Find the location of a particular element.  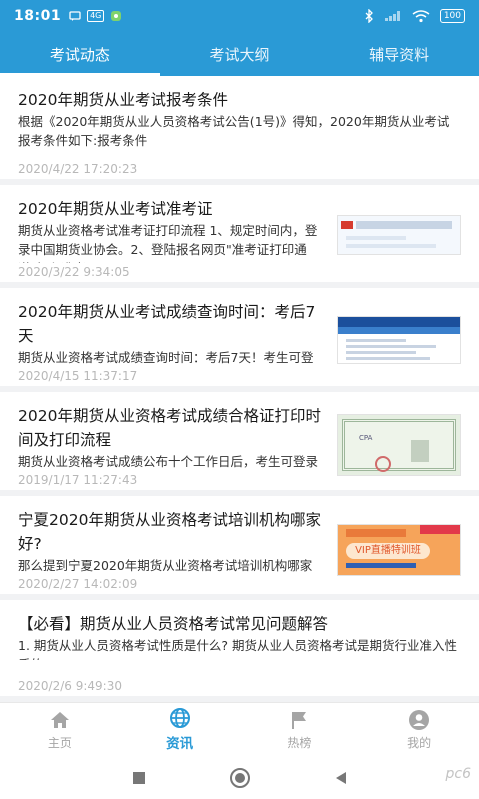

tab-exam-outline: 考试大纲 is located at coordinates (240, 54).